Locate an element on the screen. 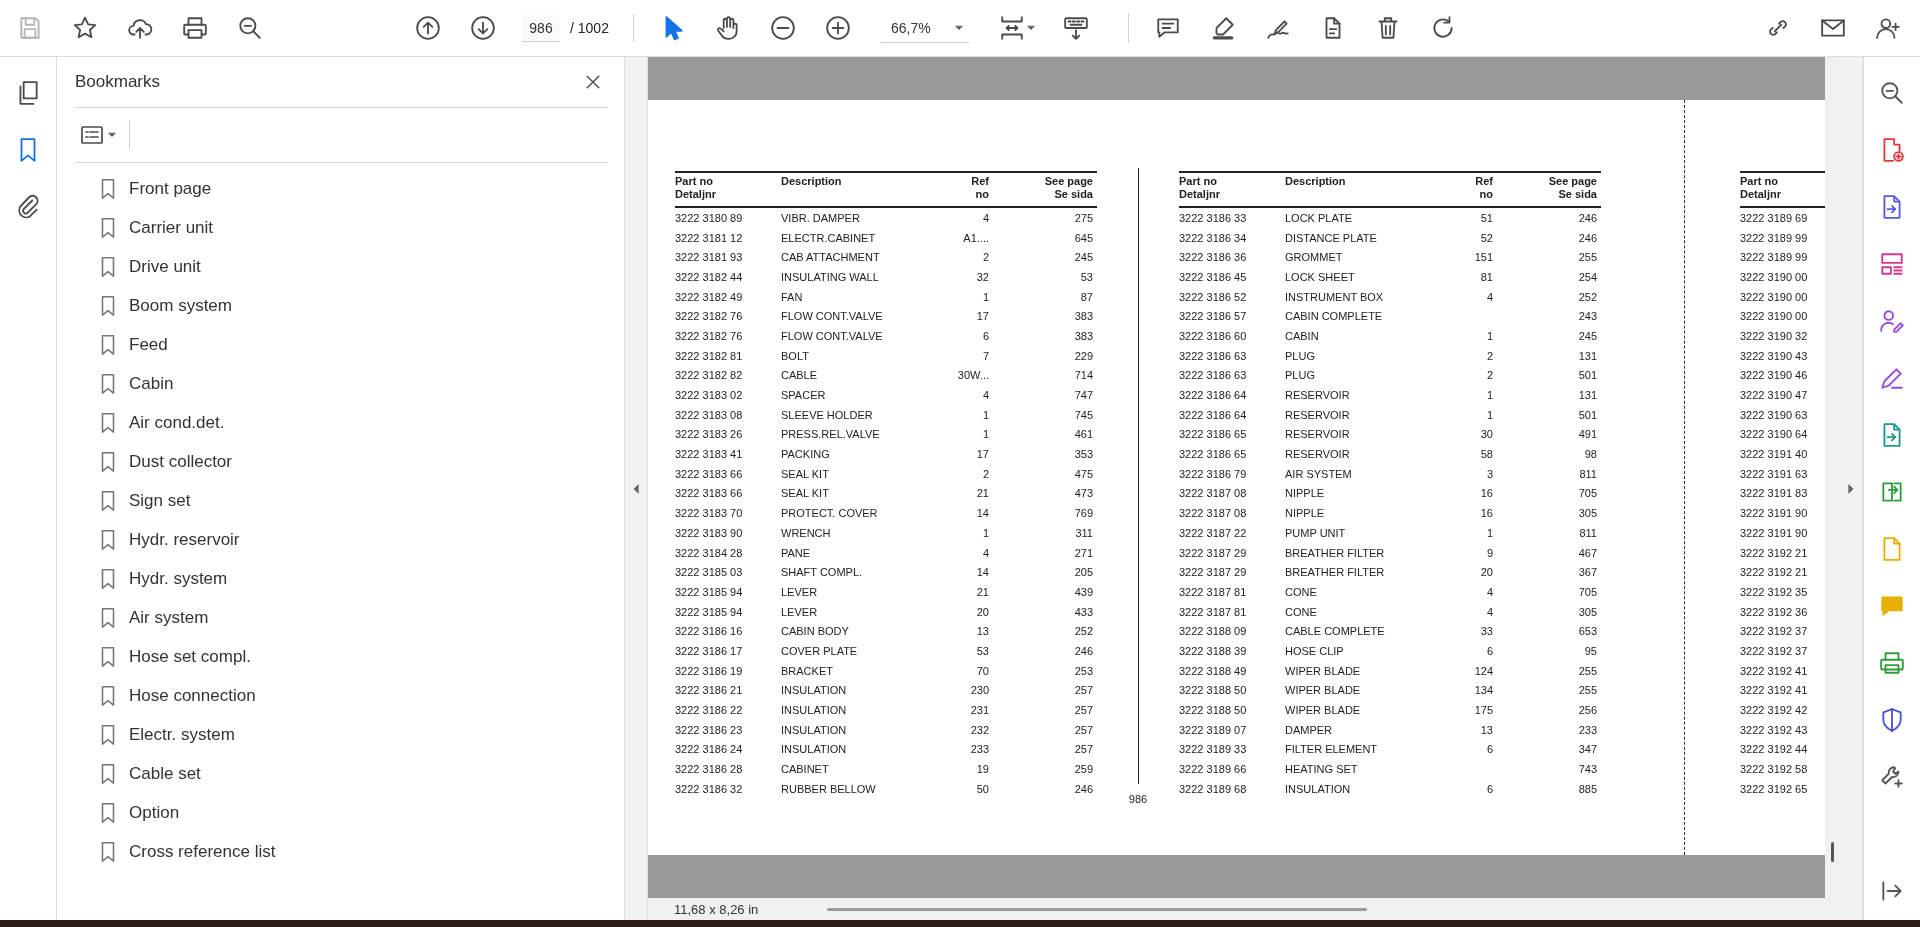 The width and height of the screenshot is (1920, 927). bookmark-item: Air system is located at coordinates (169, 617).